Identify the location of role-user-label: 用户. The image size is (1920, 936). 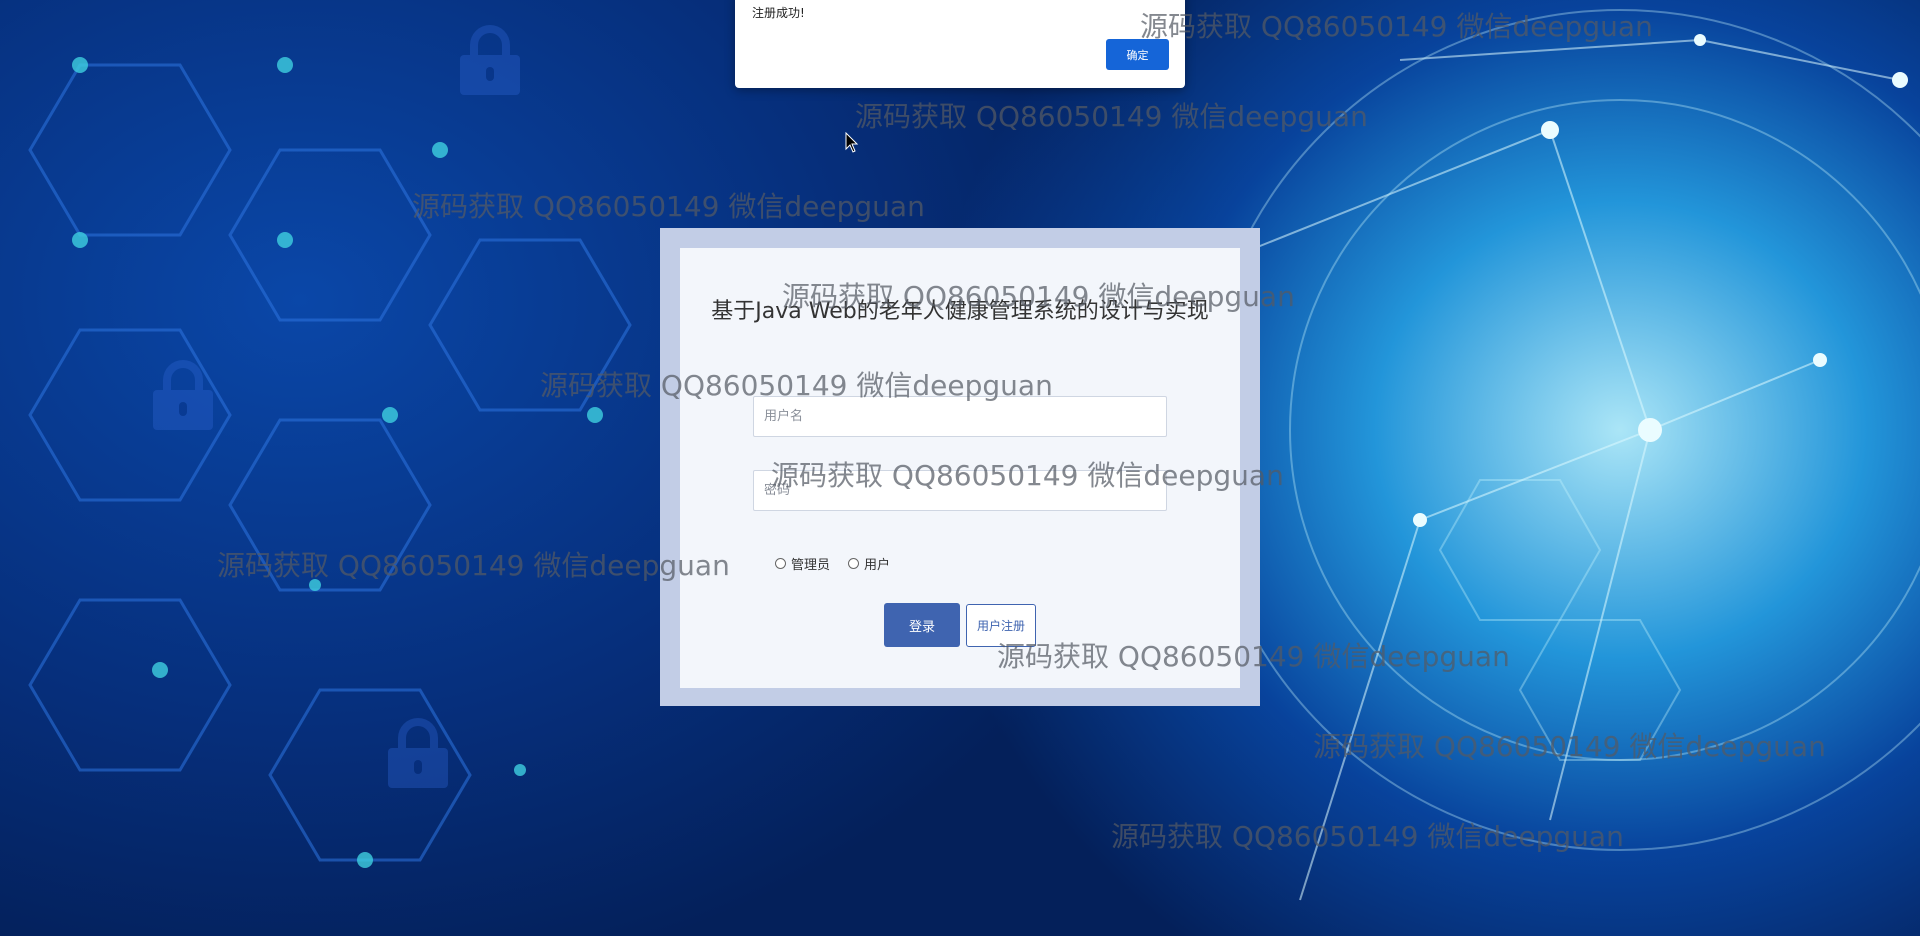
(877, 565).